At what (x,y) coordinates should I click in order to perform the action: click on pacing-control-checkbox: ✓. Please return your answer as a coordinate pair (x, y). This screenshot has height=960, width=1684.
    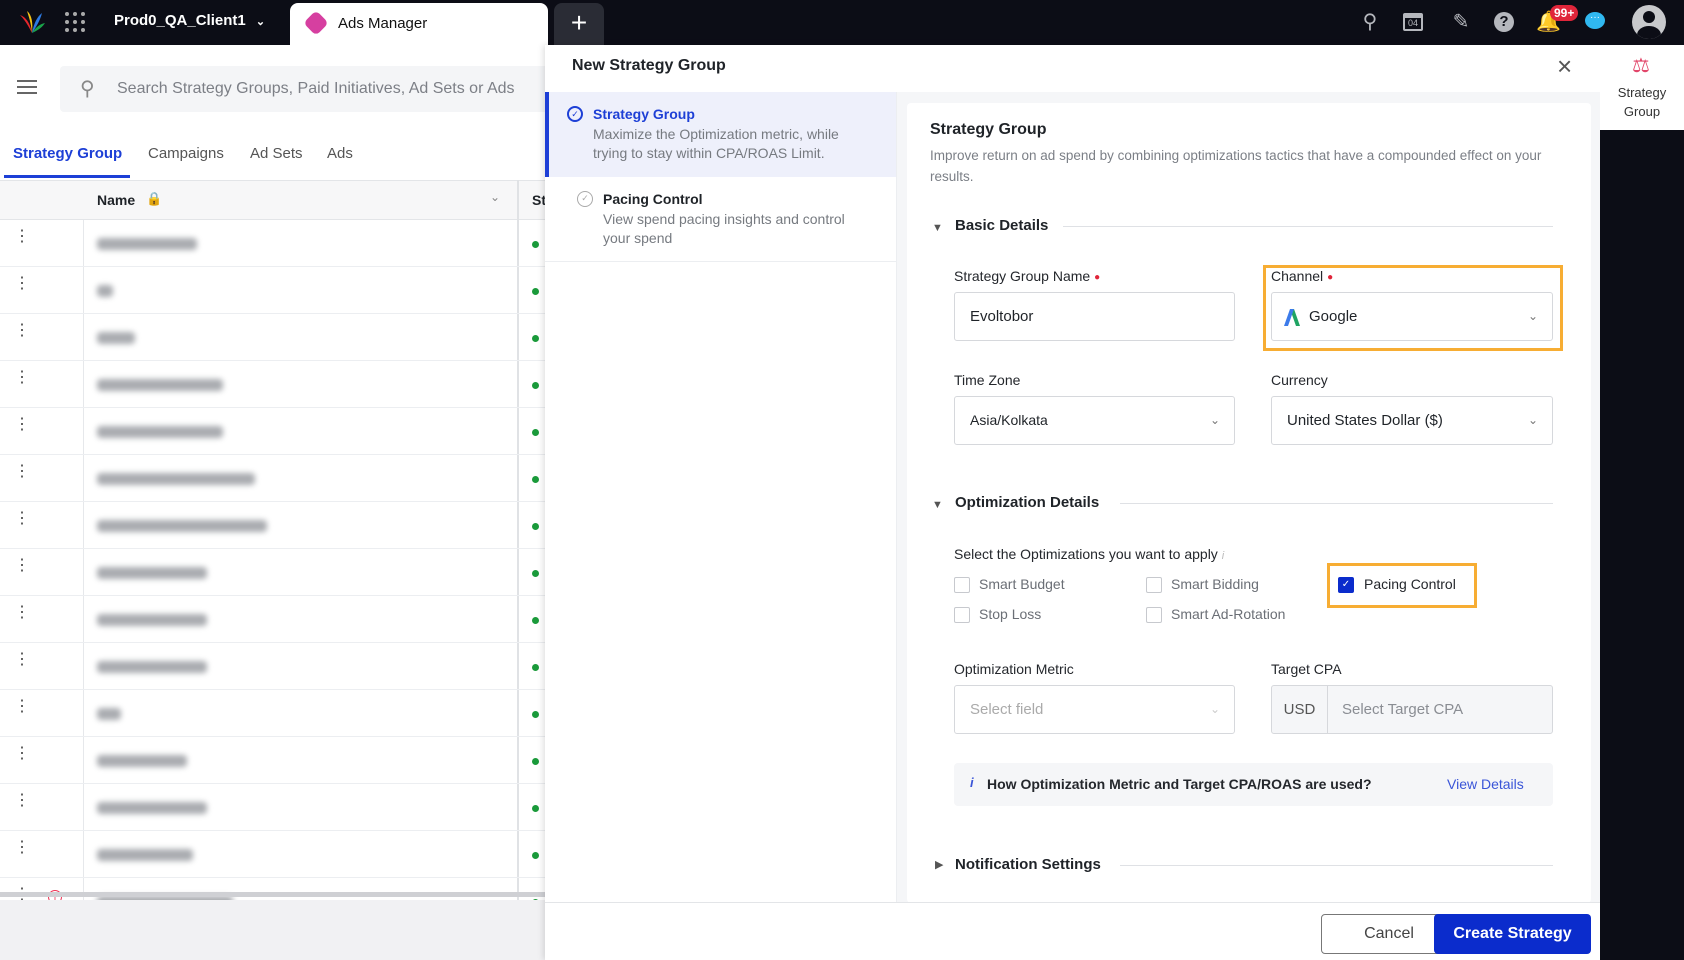
    Looking at the image, I should click on (1346, 585).